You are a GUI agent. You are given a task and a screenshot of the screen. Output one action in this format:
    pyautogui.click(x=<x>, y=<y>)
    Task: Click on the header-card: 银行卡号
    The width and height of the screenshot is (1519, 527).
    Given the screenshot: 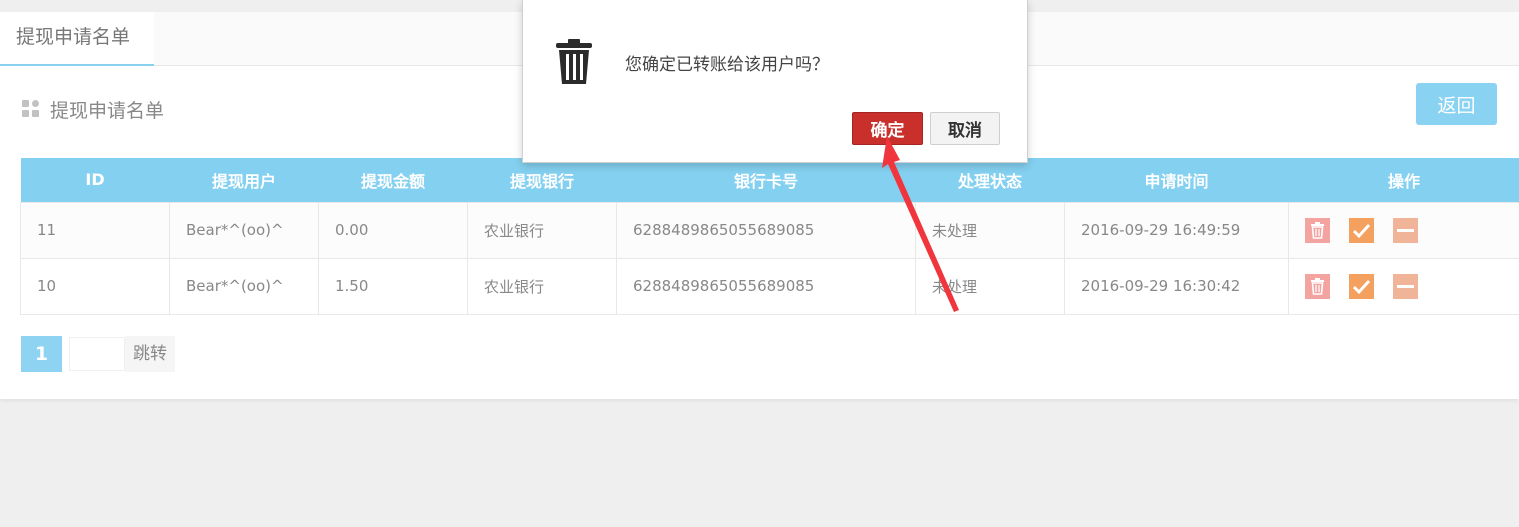 What is the action you would take?
    pyautogui.click(x=766, y=180)
    